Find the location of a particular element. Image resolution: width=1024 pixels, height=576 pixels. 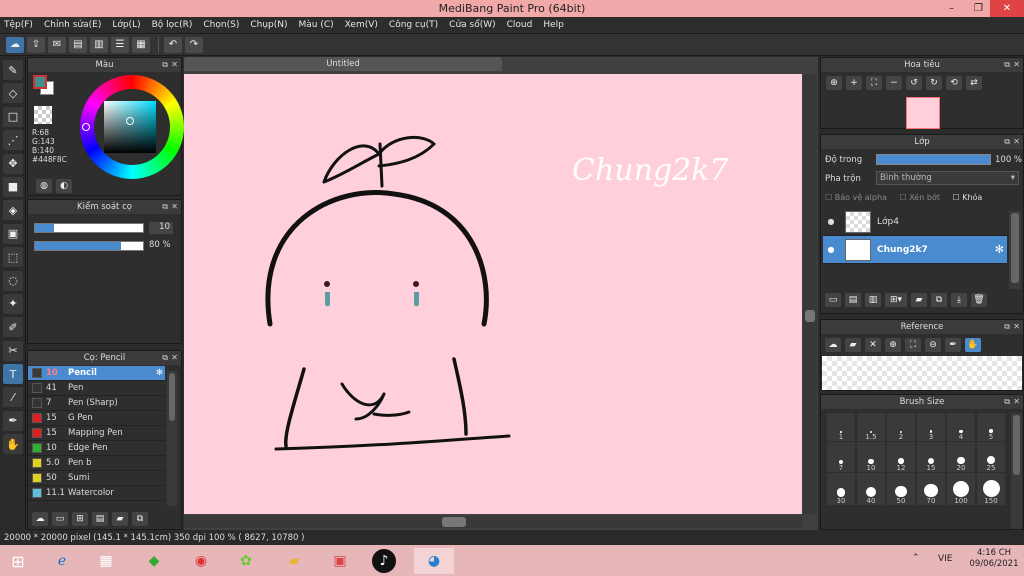

blend-mode-select: Bình thường ▾ is located at coordinates (947, 178).